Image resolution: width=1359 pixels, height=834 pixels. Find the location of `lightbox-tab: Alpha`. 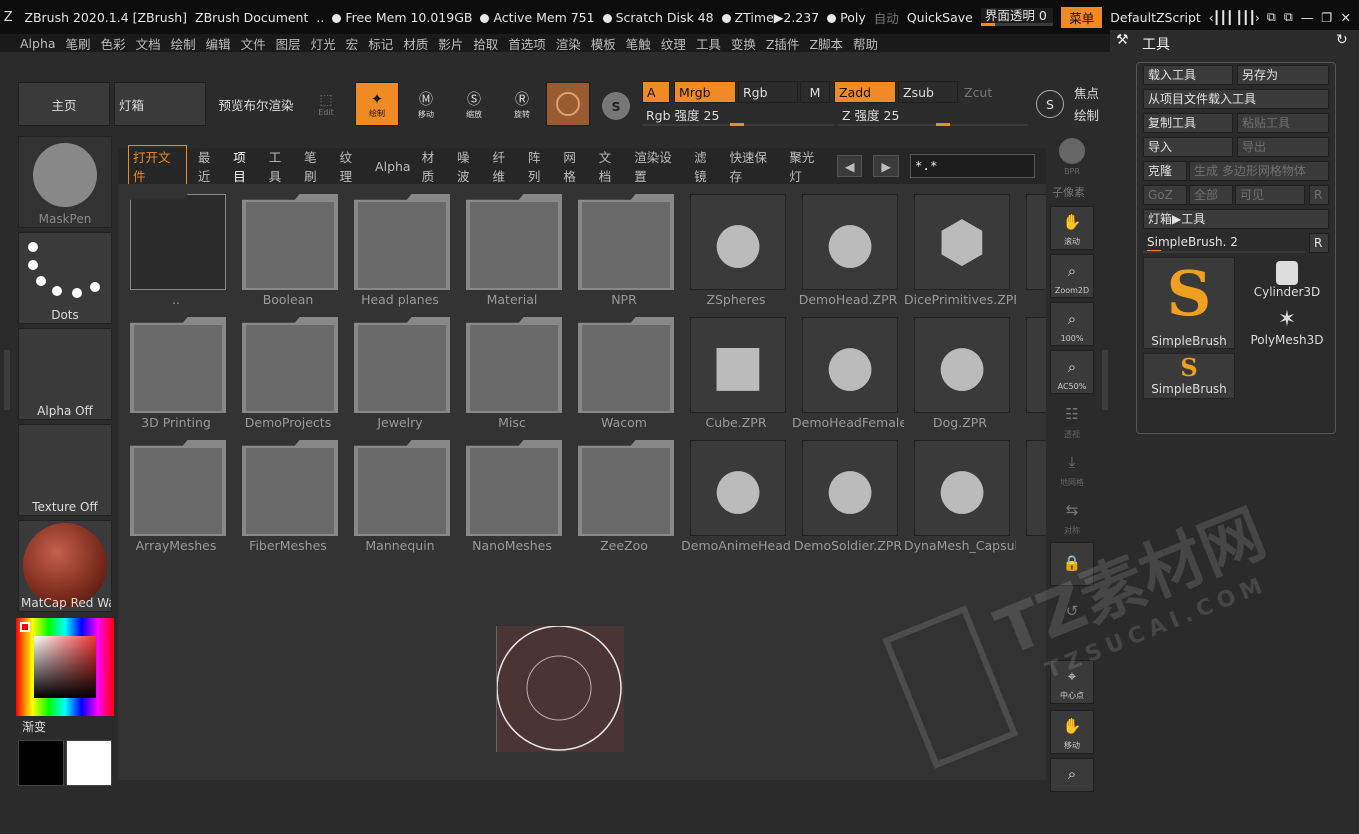

lightbox-tab: Alpha is located at coordinates (393, 166).